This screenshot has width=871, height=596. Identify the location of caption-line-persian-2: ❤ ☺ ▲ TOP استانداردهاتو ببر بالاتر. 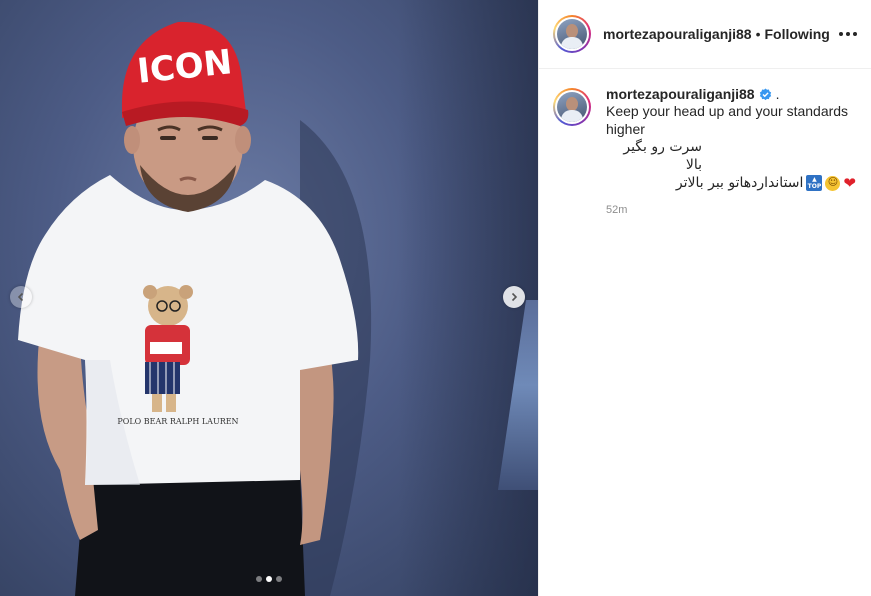
(731, 183).